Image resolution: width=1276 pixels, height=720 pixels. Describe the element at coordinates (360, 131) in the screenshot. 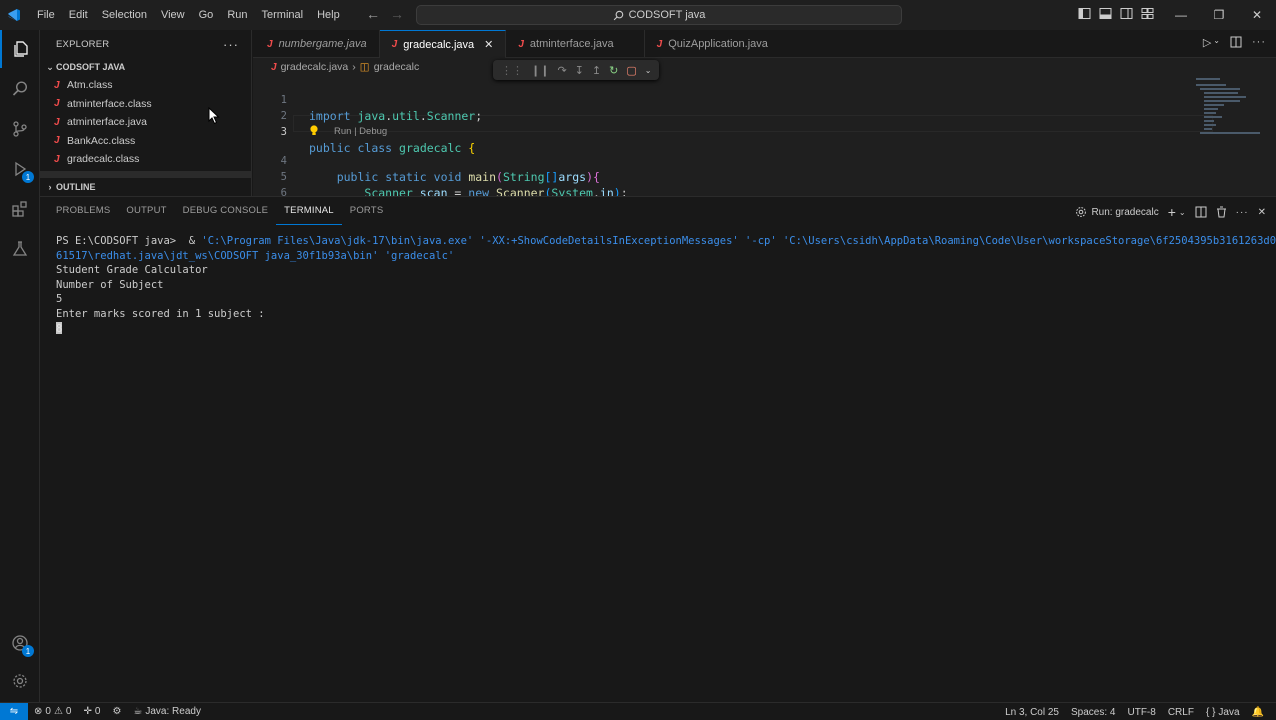

I see `codelens-run-debug: Run | Debug` at that location.